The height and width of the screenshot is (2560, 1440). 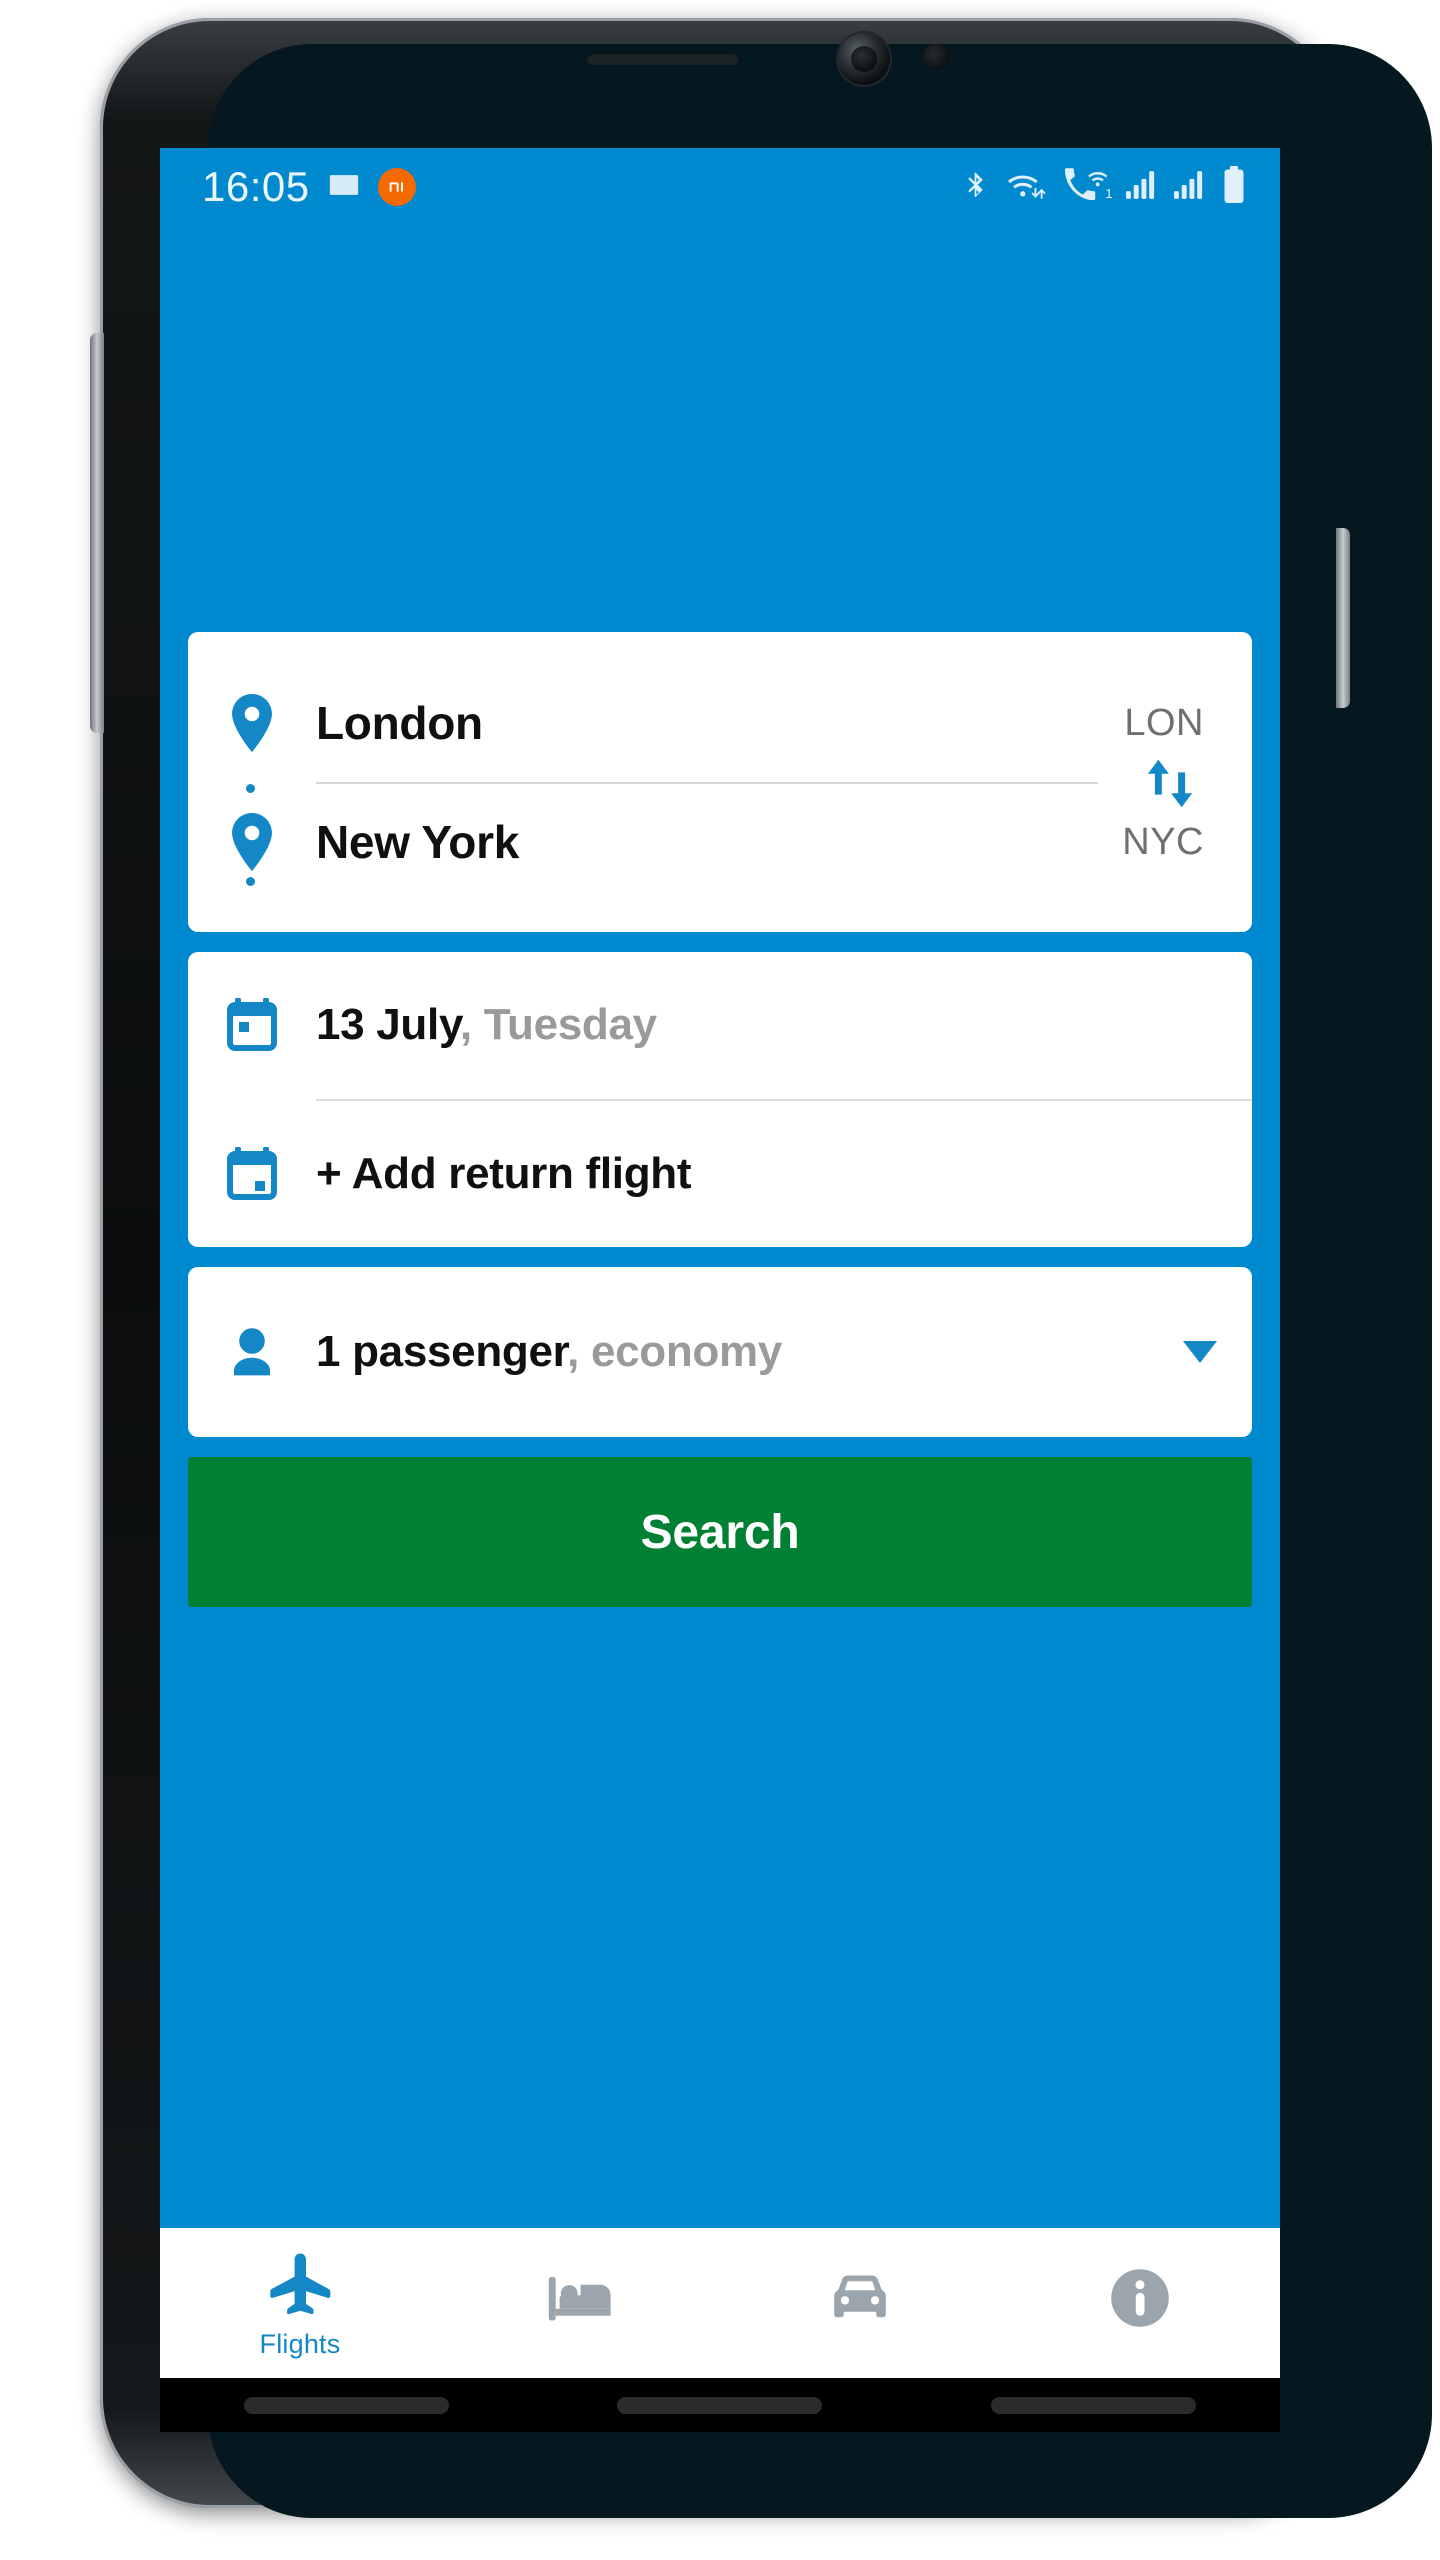 I want to click on destination-field: New York NYC, so click(x=720, y=842).